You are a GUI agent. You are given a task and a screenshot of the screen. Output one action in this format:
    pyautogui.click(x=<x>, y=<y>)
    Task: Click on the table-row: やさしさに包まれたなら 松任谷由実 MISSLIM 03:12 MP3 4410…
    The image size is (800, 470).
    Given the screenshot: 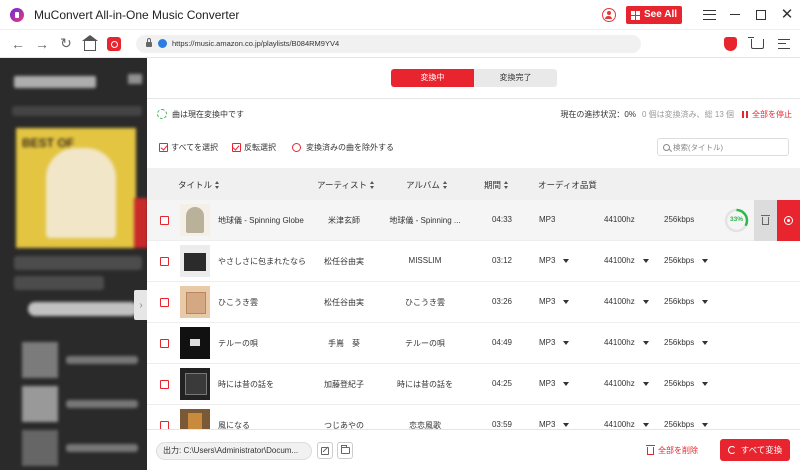 What is the action you would take?
    pyautogui.click(x=473, y=261)
    